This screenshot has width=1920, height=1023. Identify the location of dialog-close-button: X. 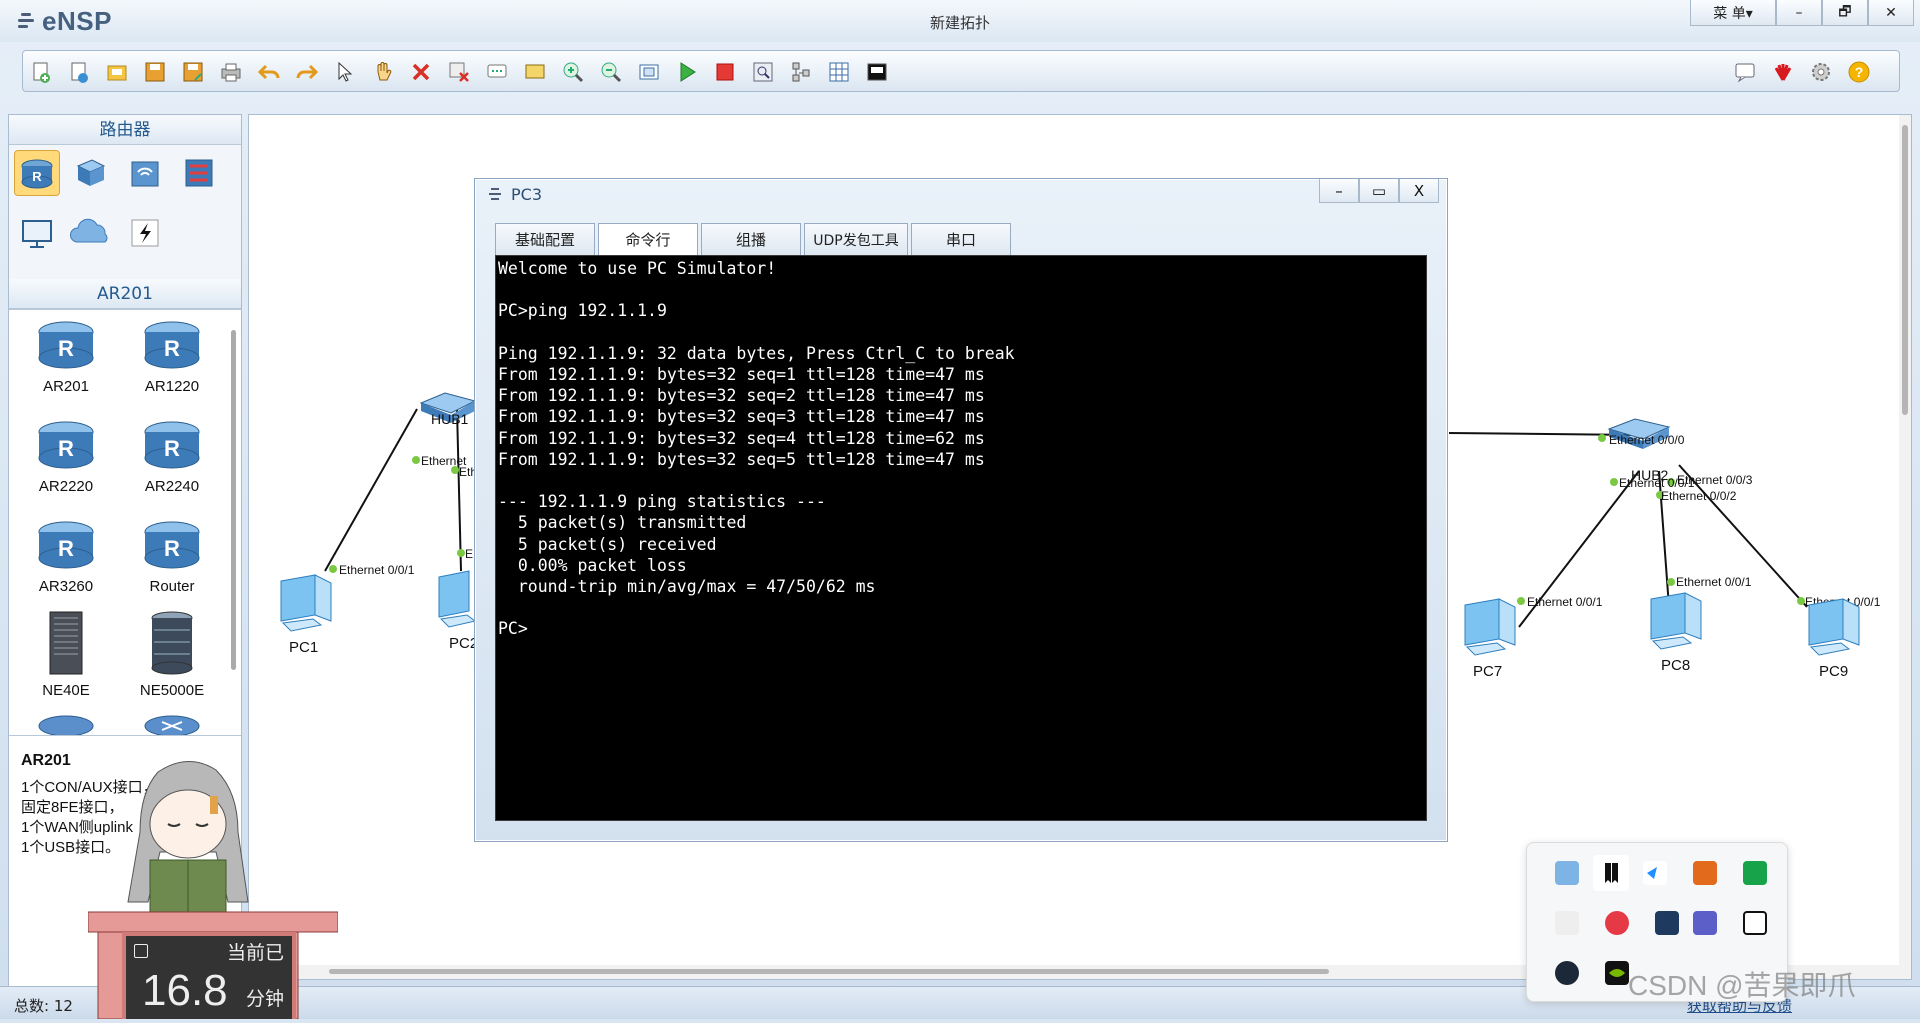
(1419, 191).